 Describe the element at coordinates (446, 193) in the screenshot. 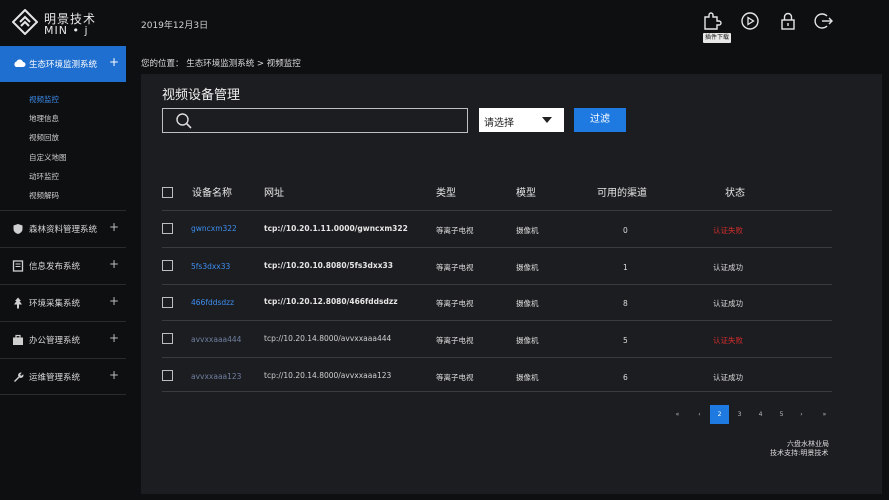

I see `column-header-type: 类型` at that location.